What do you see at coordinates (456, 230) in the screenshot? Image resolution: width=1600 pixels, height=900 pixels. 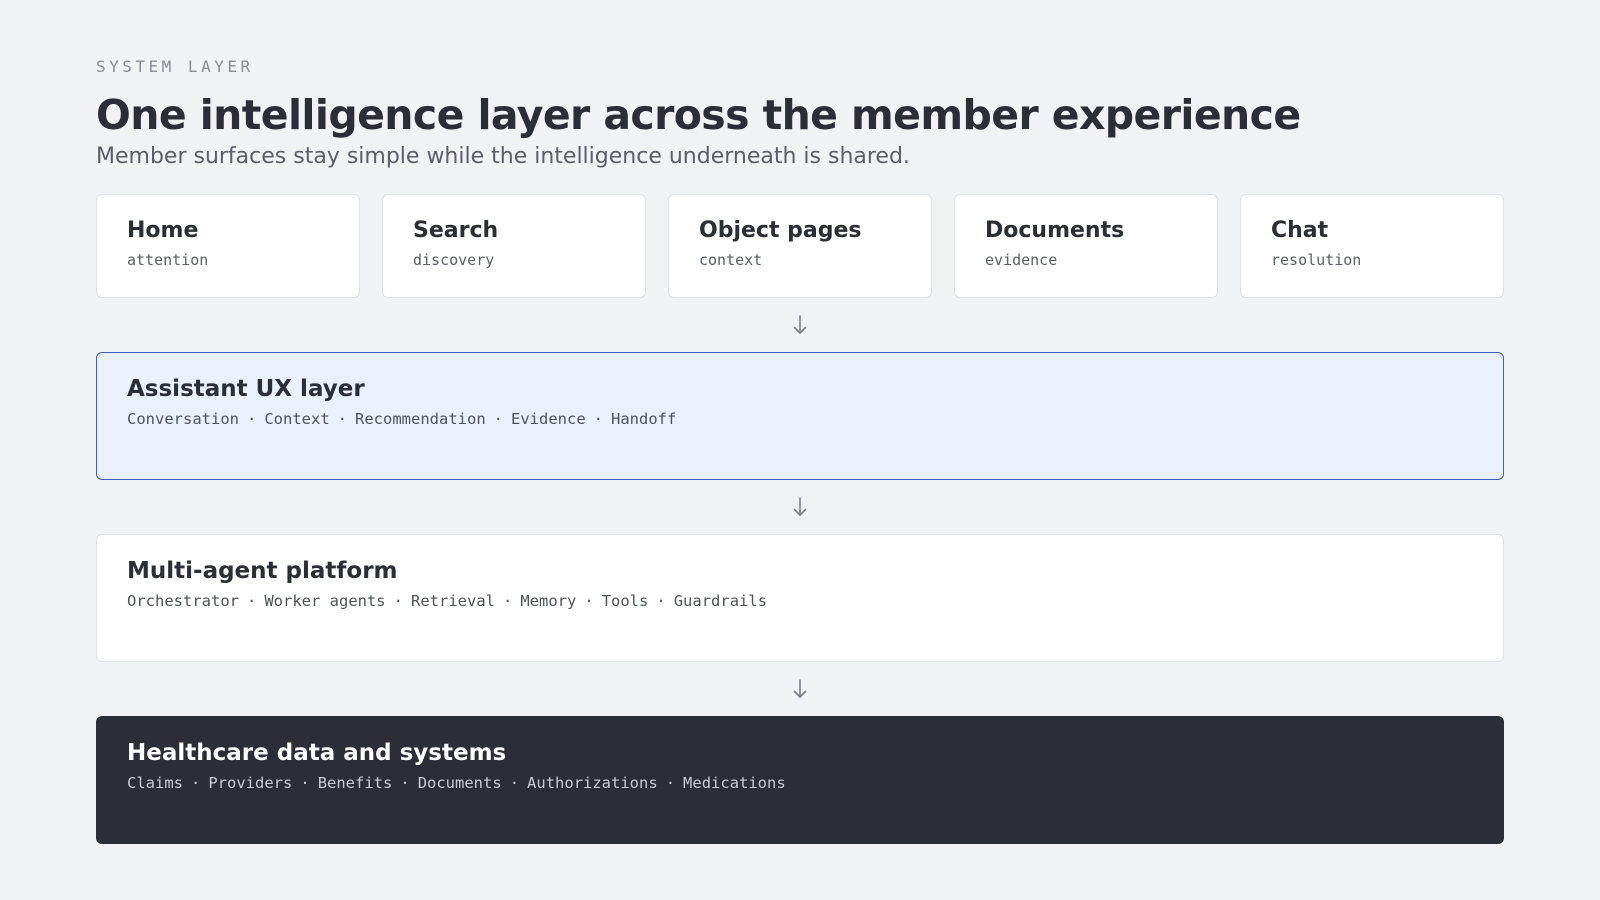 I see `surface-title: Search` at bounding box center [456, 230].